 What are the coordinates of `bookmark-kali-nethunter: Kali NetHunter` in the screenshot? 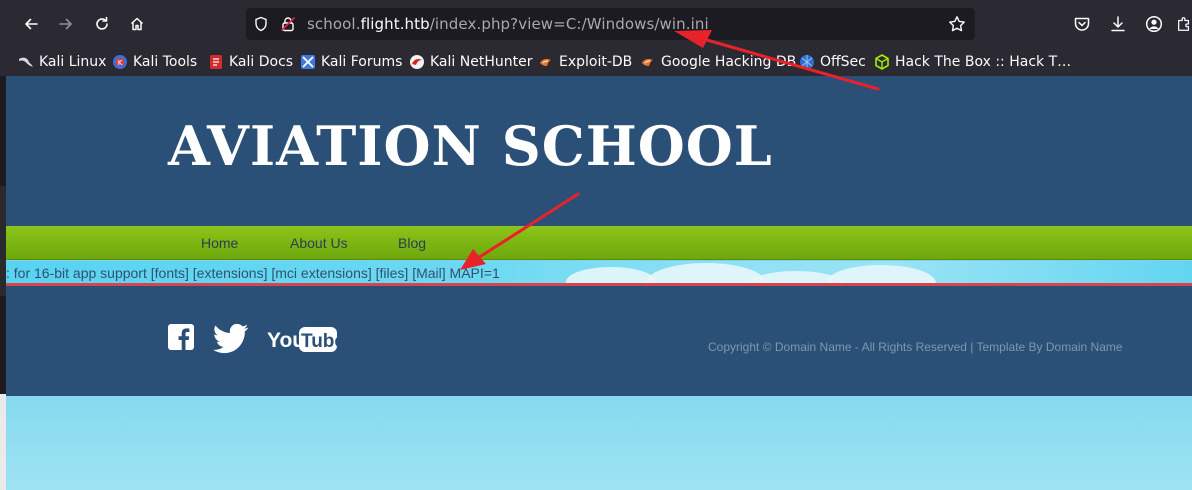 It's located at (470, 62).